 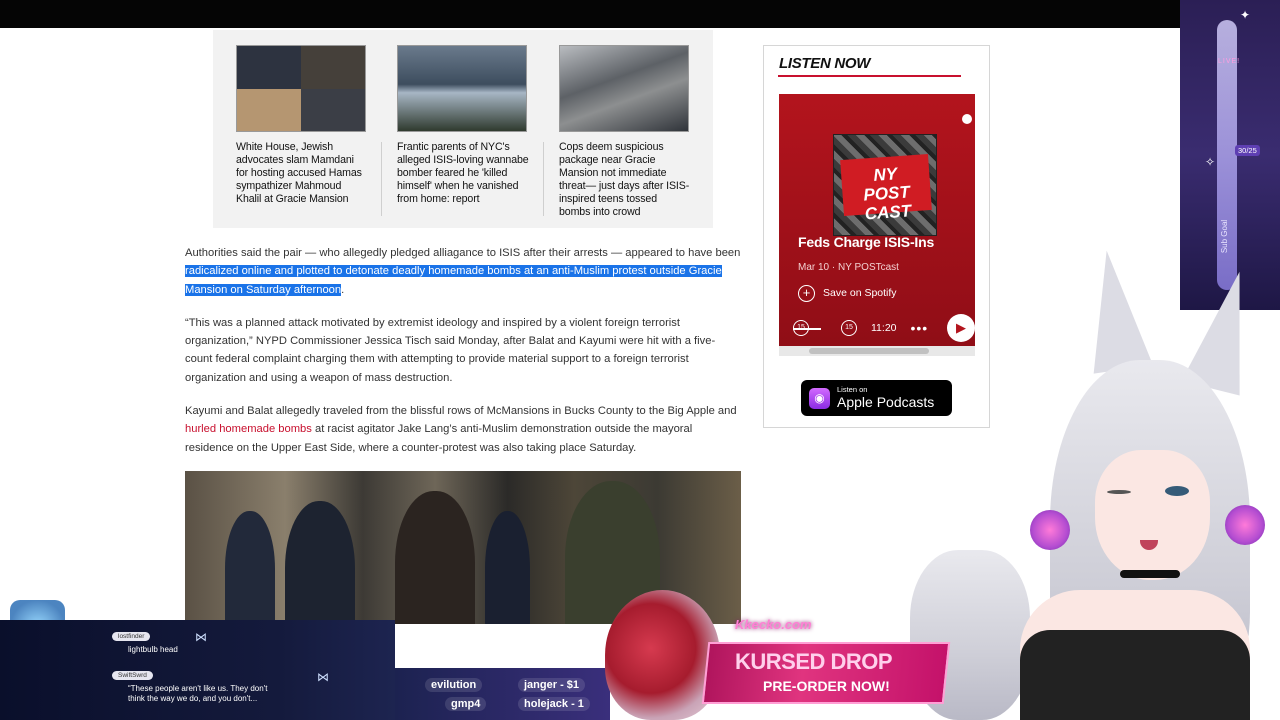 I want to click on ticker-name: holejack - 1, so click(x=554, y=704).